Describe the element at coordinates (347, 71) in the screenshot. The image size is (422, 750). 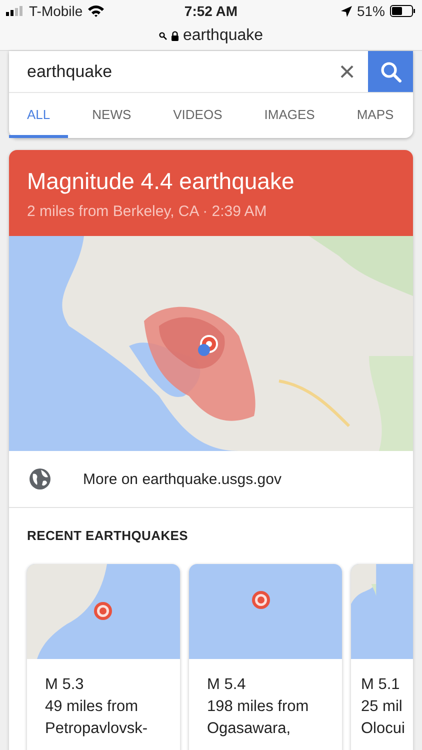
I see `clear-button: ×` at that location.